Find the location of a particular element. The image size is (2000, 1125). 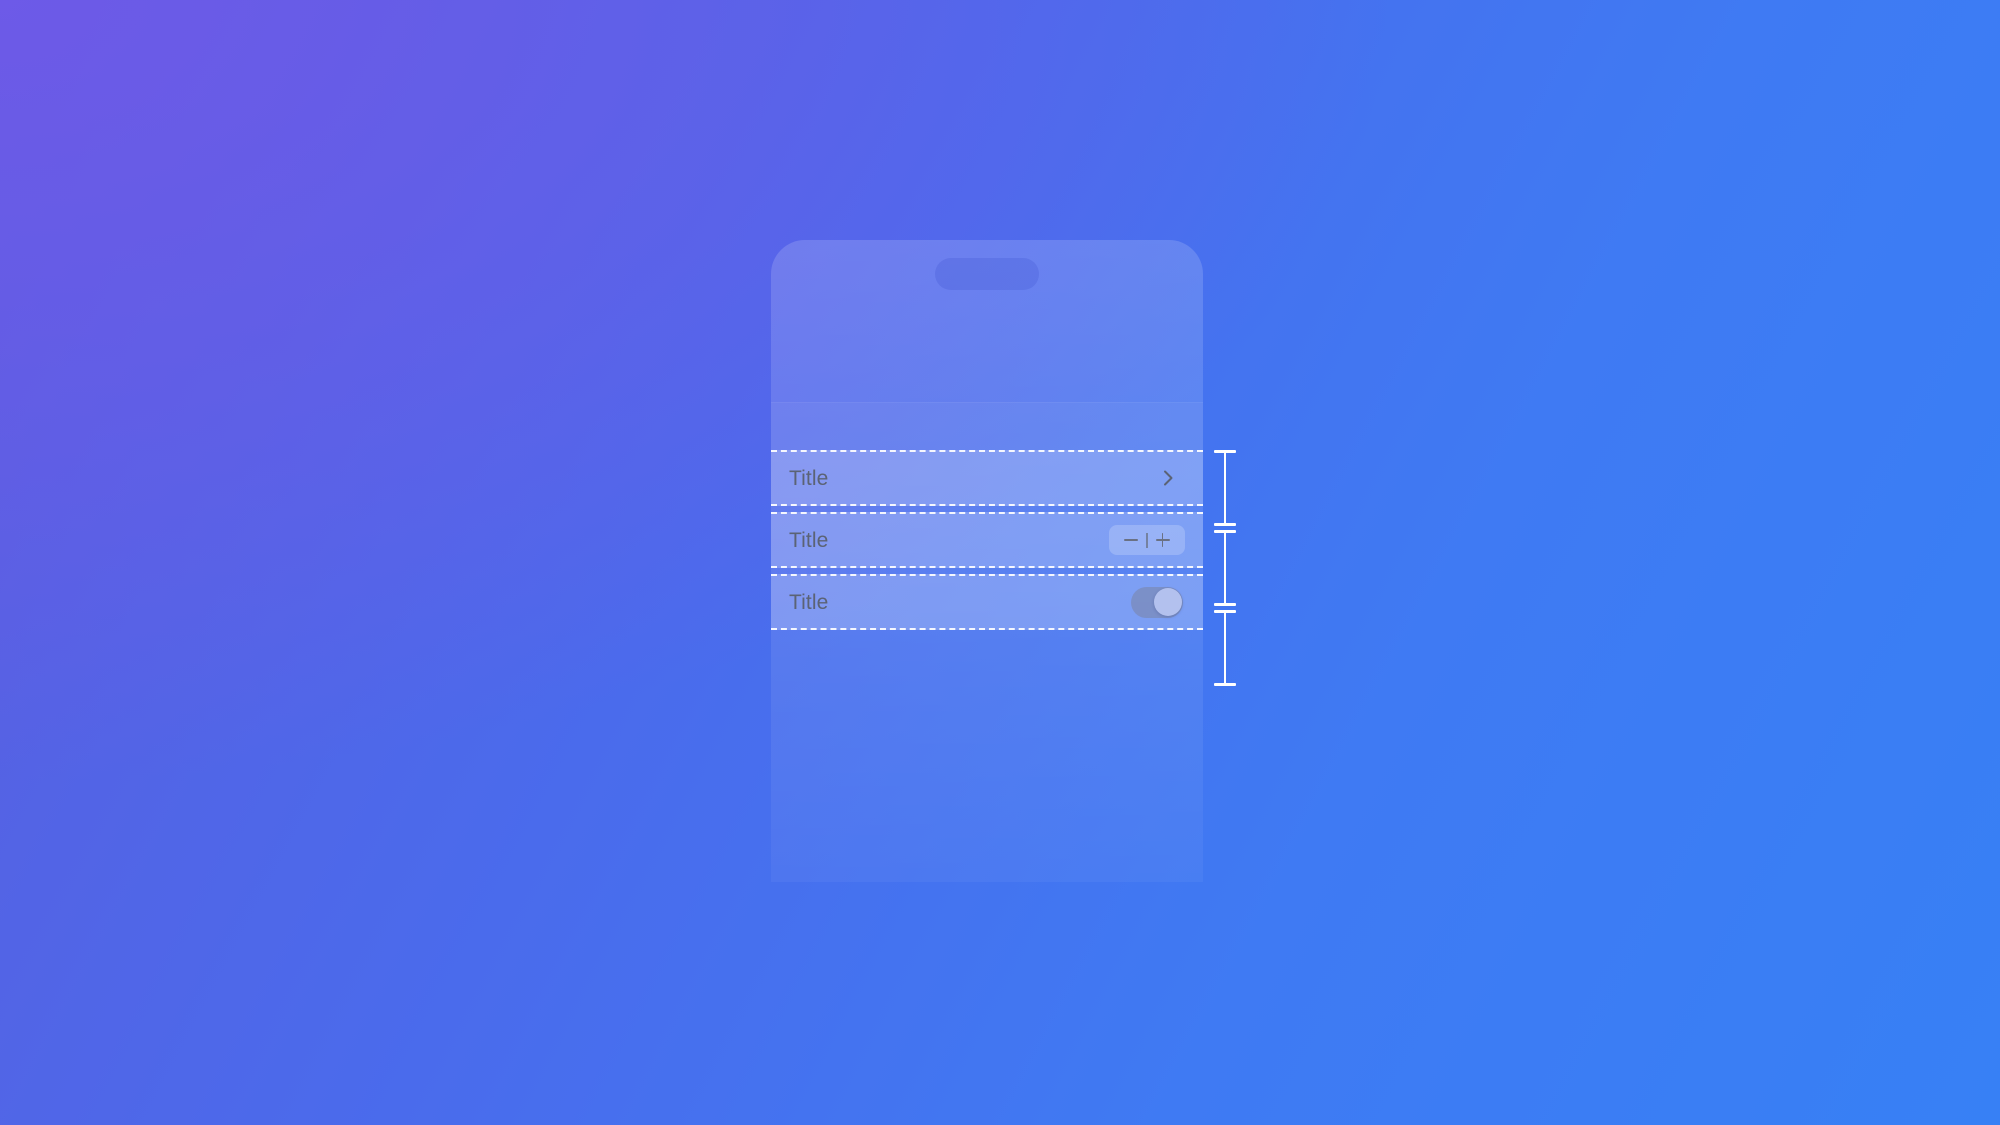

row-list: Title Title Title is located at coordinates (987, 540).